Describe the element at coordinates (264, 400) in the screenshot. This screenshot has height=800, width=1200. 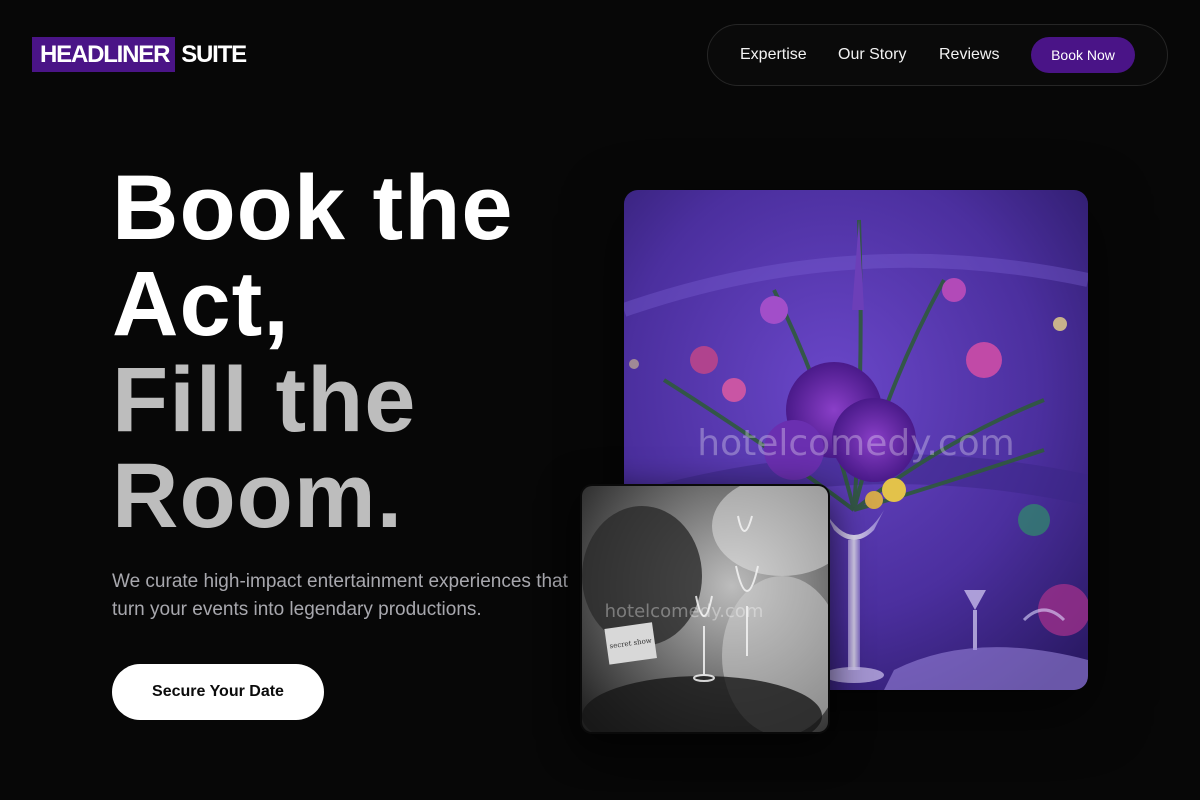
I see `headline-line-3: Fill the` at that location.